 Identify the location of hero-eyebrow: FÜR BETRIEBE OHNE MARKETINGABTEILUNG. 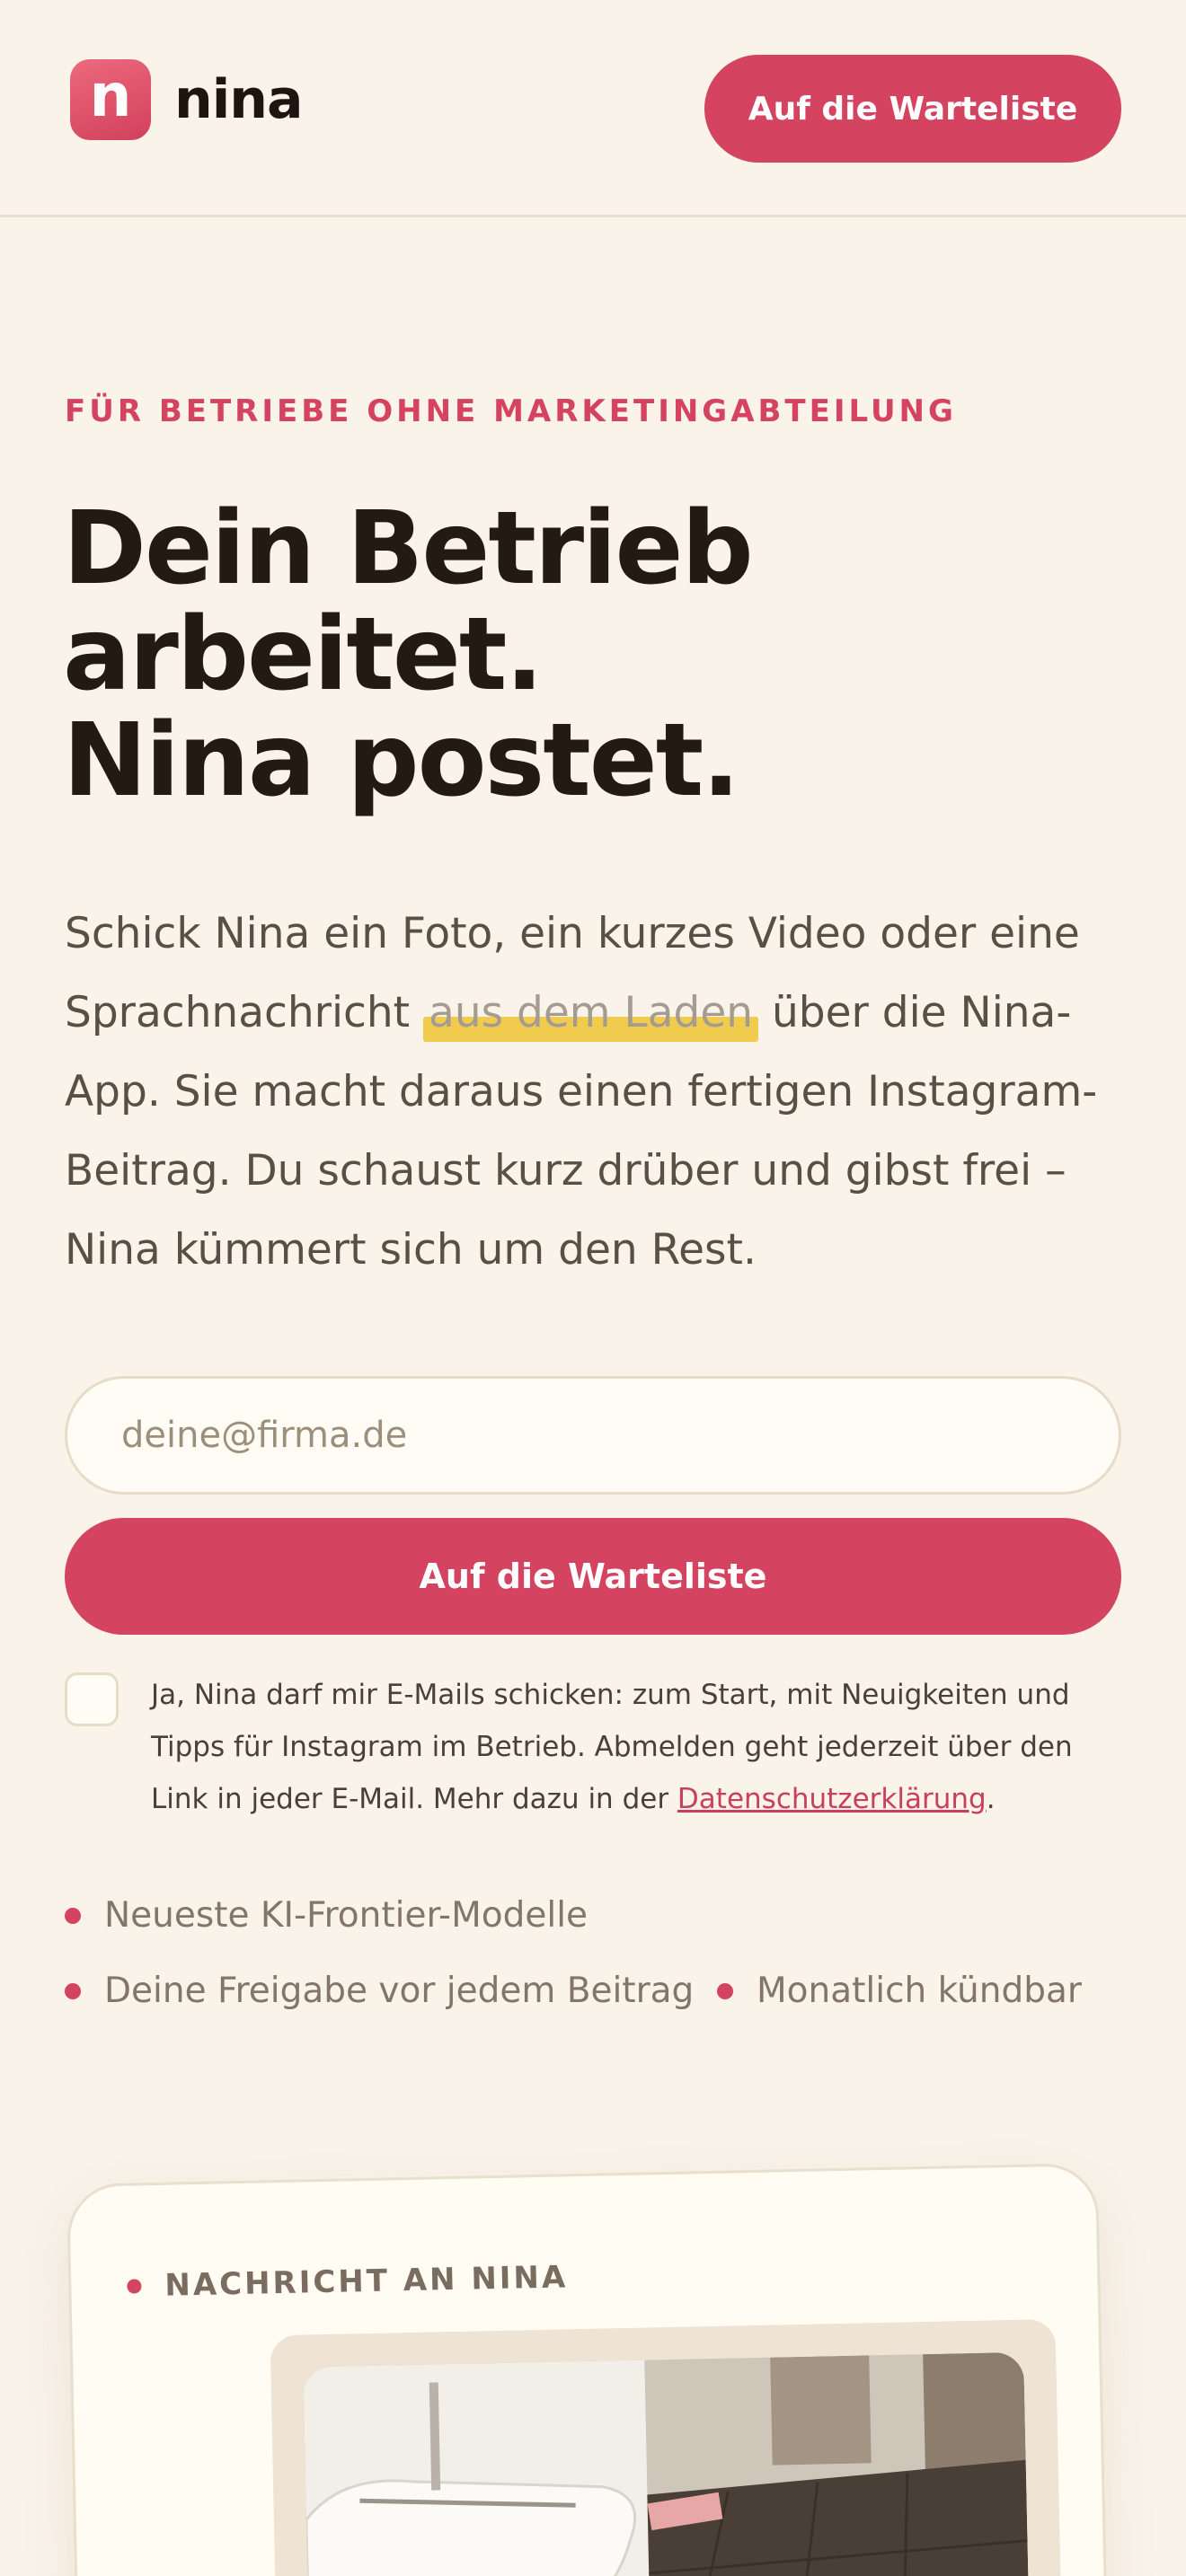
(511, 411).